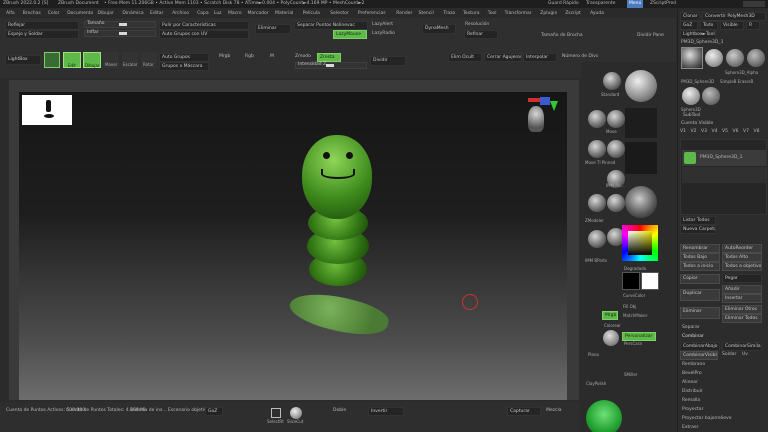 The image size is (768, 432). What do you see at coordinates (754, 4) in the screenshot?
I see `window-controls` at bounding box center [754, 4].